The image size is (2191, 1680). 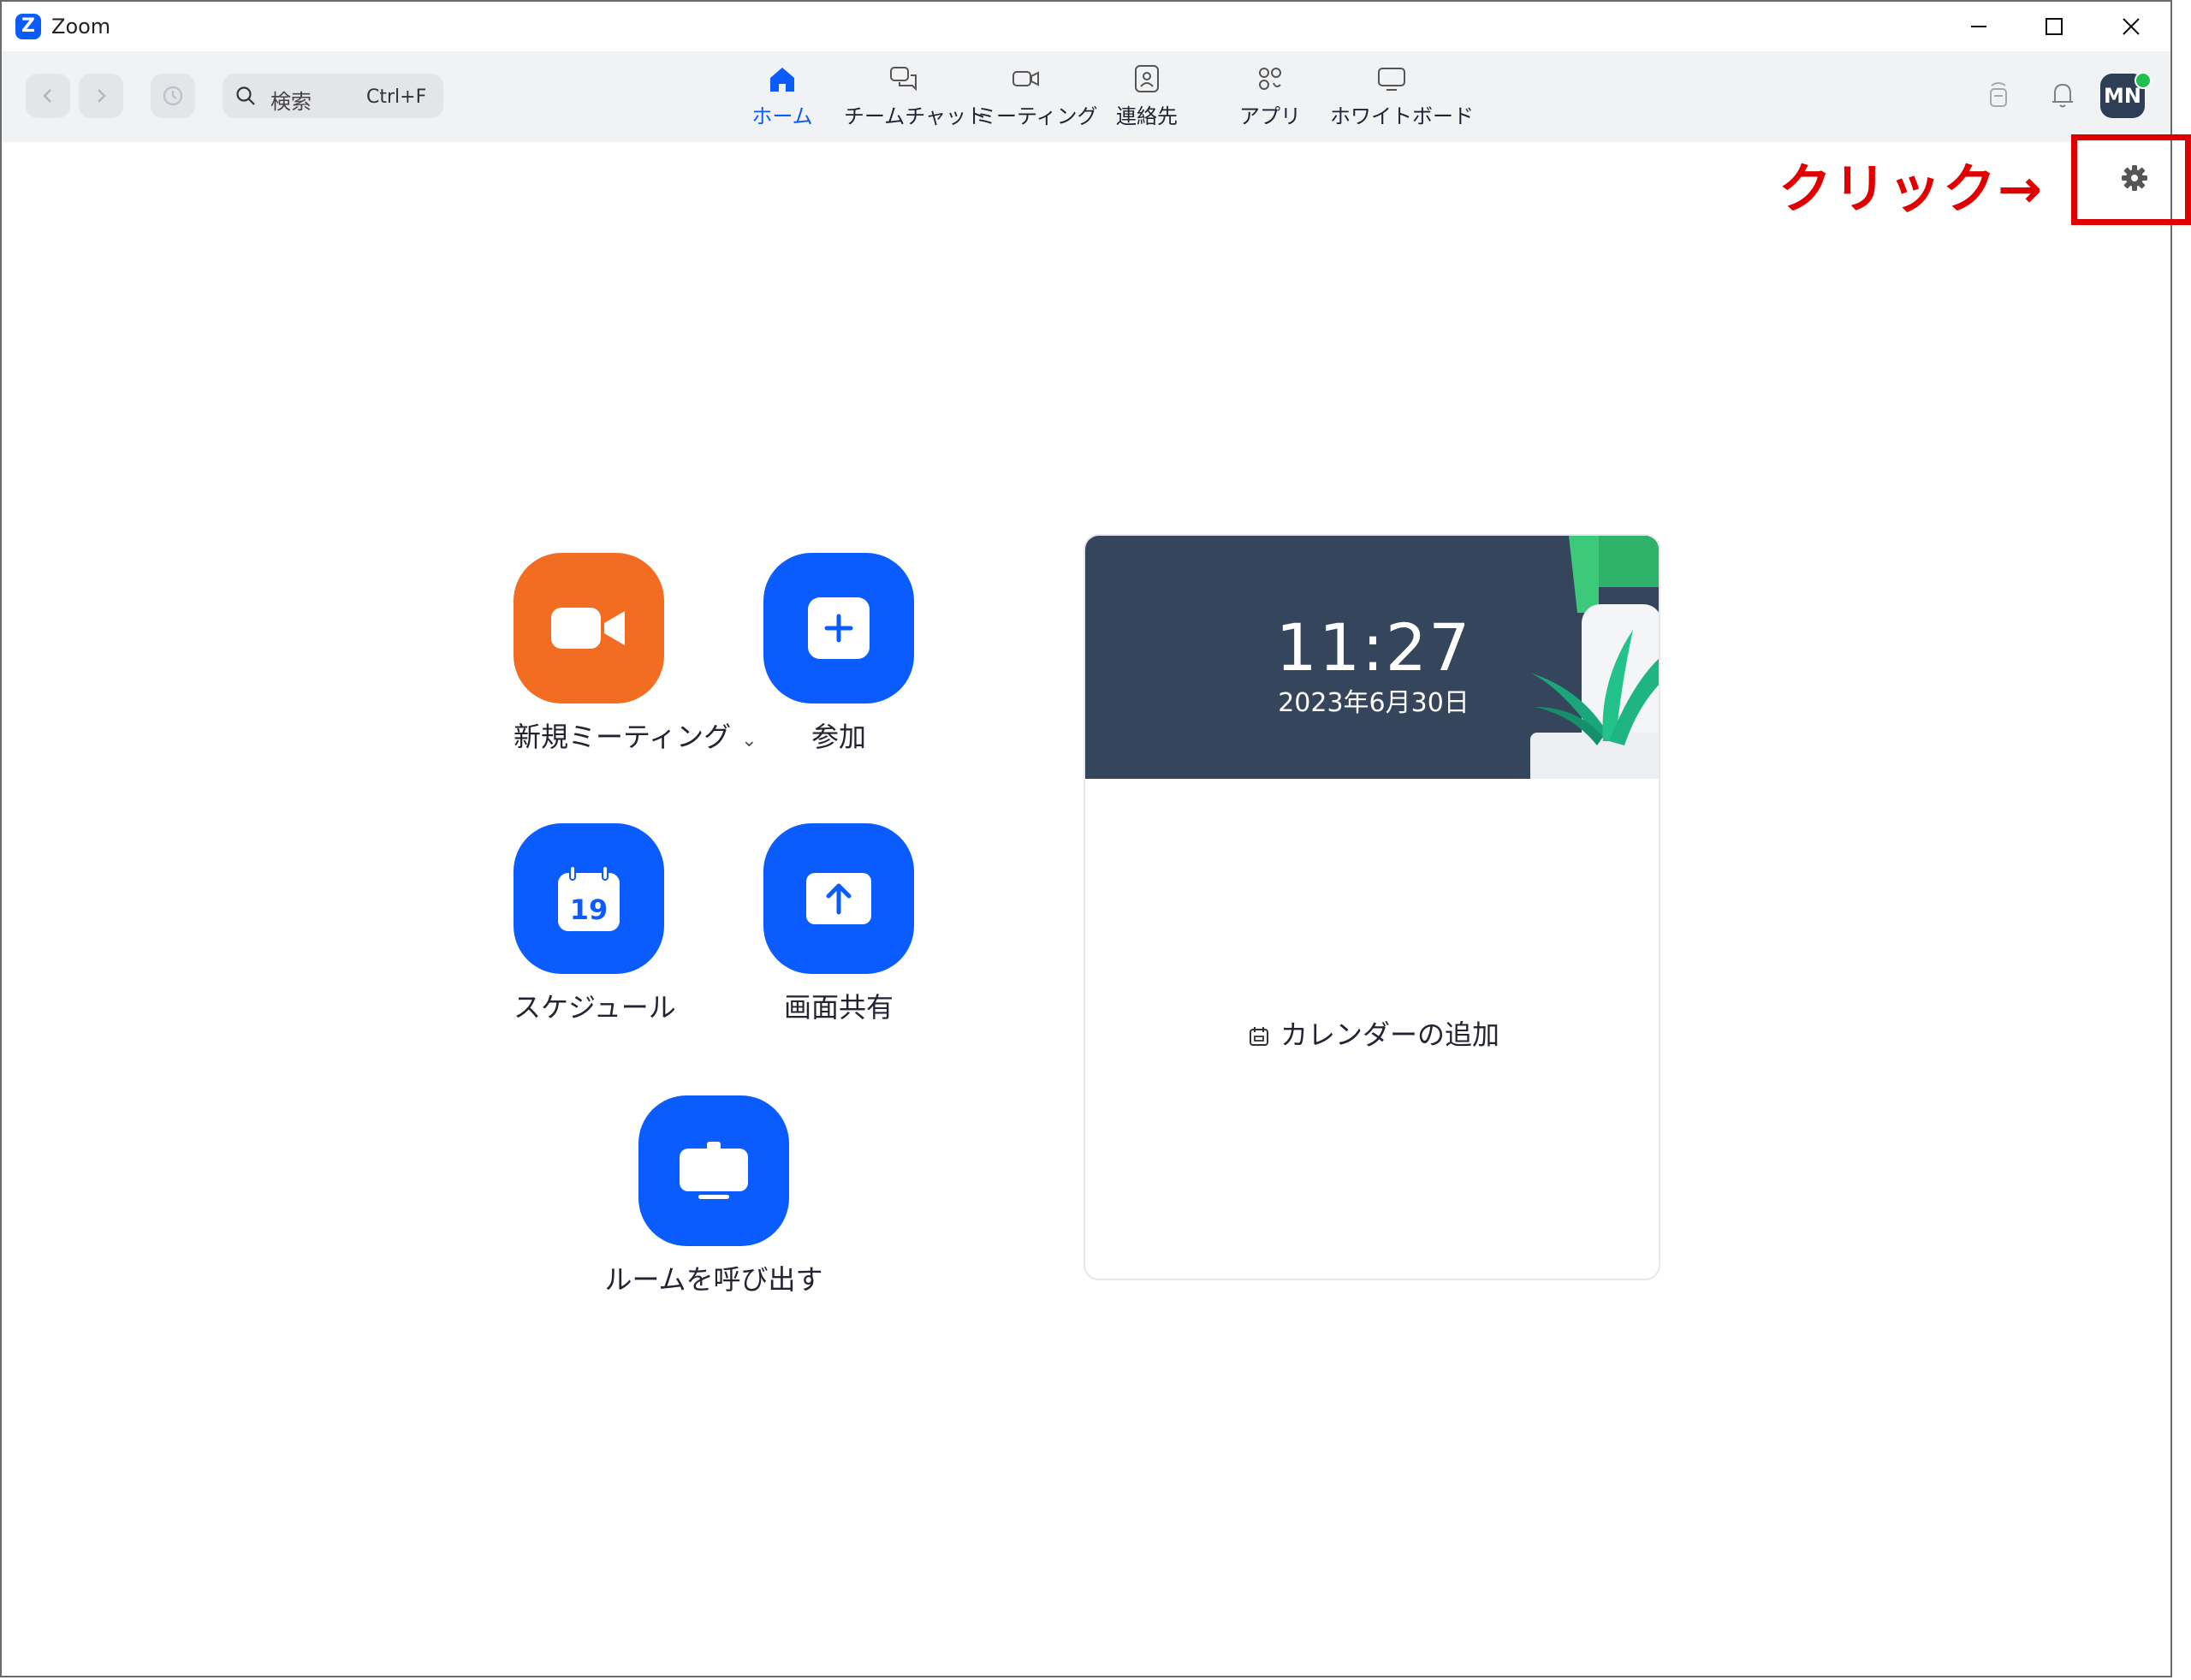 I want to click on tab-label: ホワイトボード, so click(x=1402, y=116).